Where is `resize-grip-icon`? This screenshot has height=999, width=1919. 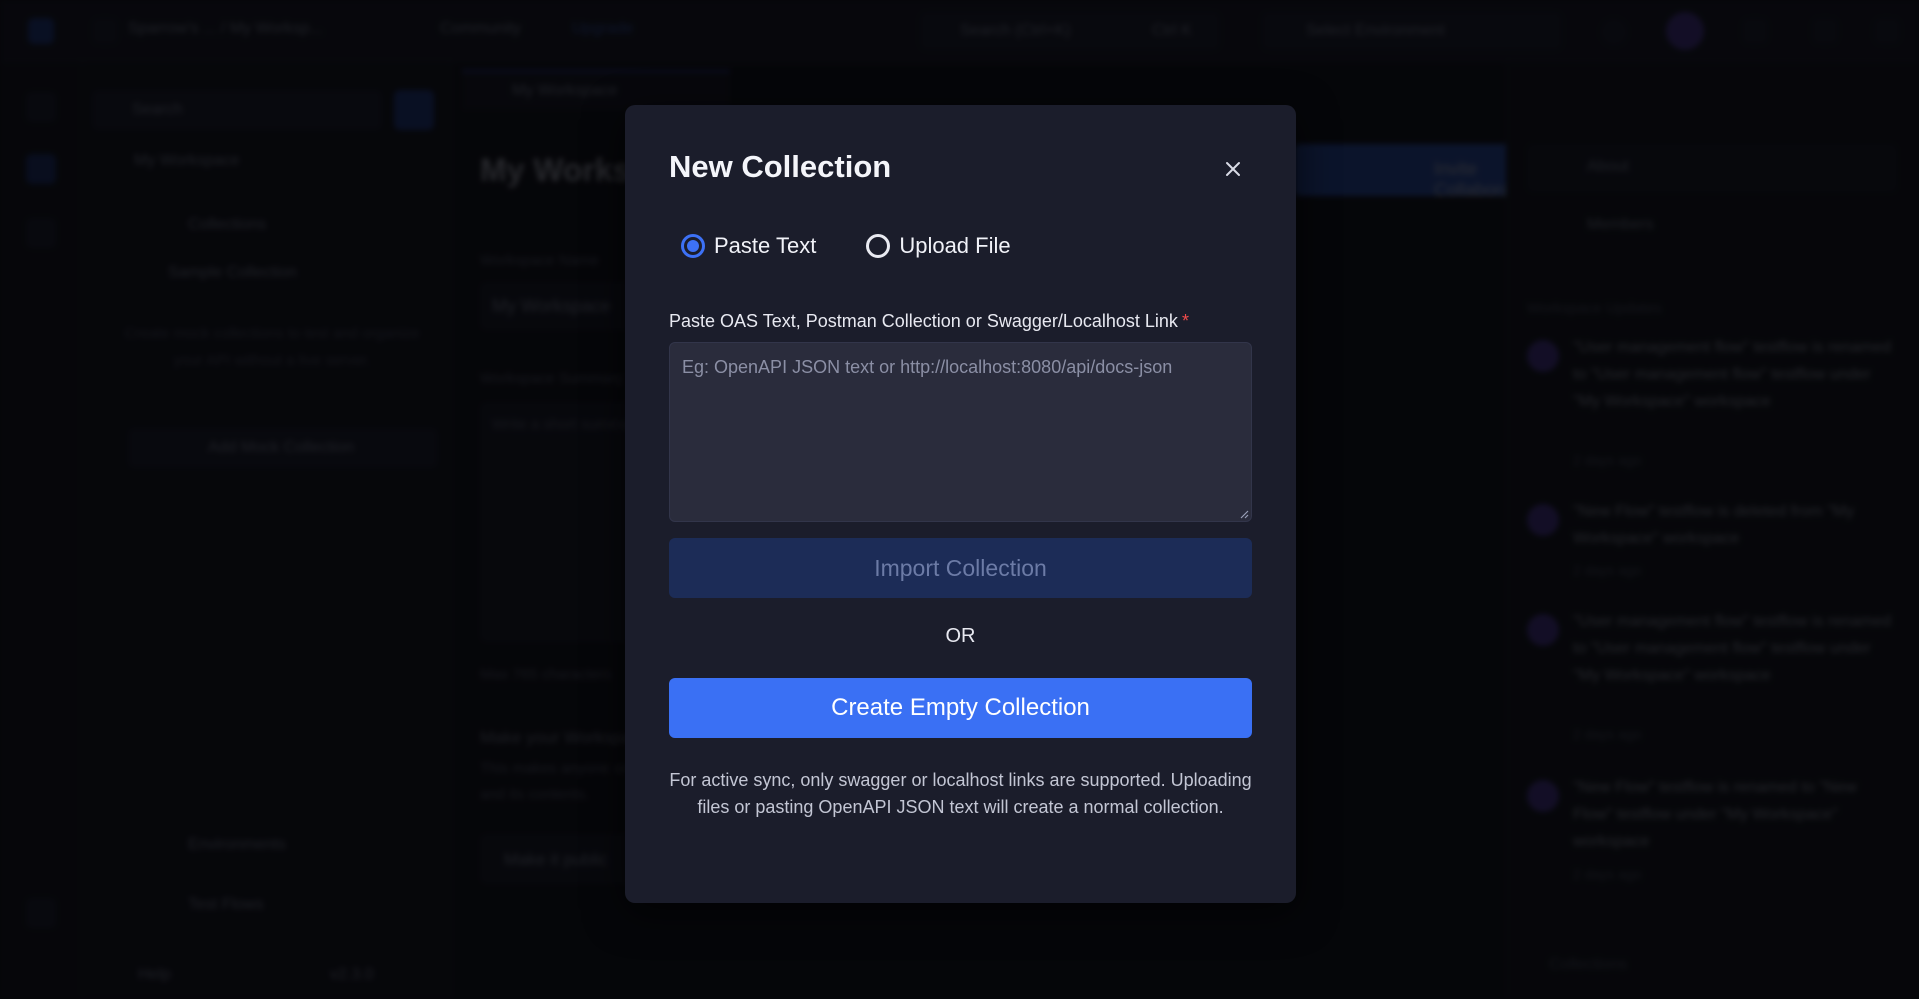 resize-grip-icon is located at coordinates (1244, 514).